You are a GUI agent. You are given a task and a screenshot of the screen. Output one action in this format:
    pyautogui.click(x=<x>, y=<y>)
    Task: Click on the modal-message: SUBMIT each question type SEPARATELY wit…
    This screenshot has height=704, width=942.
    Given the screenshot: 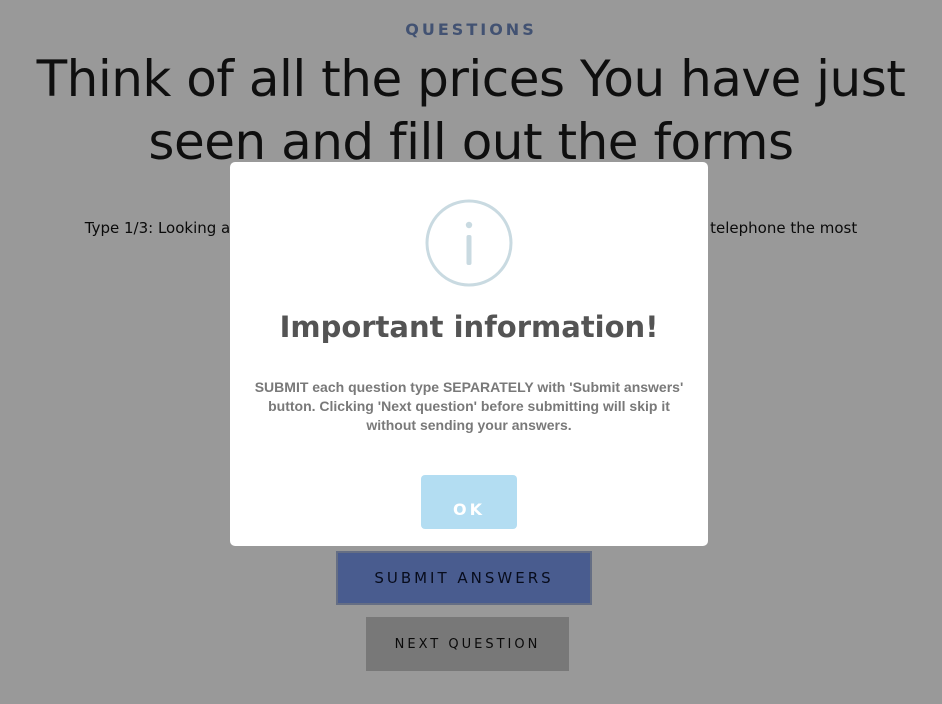 What is the action you would take?
    pyautogui.click(x=469, y=406)
    